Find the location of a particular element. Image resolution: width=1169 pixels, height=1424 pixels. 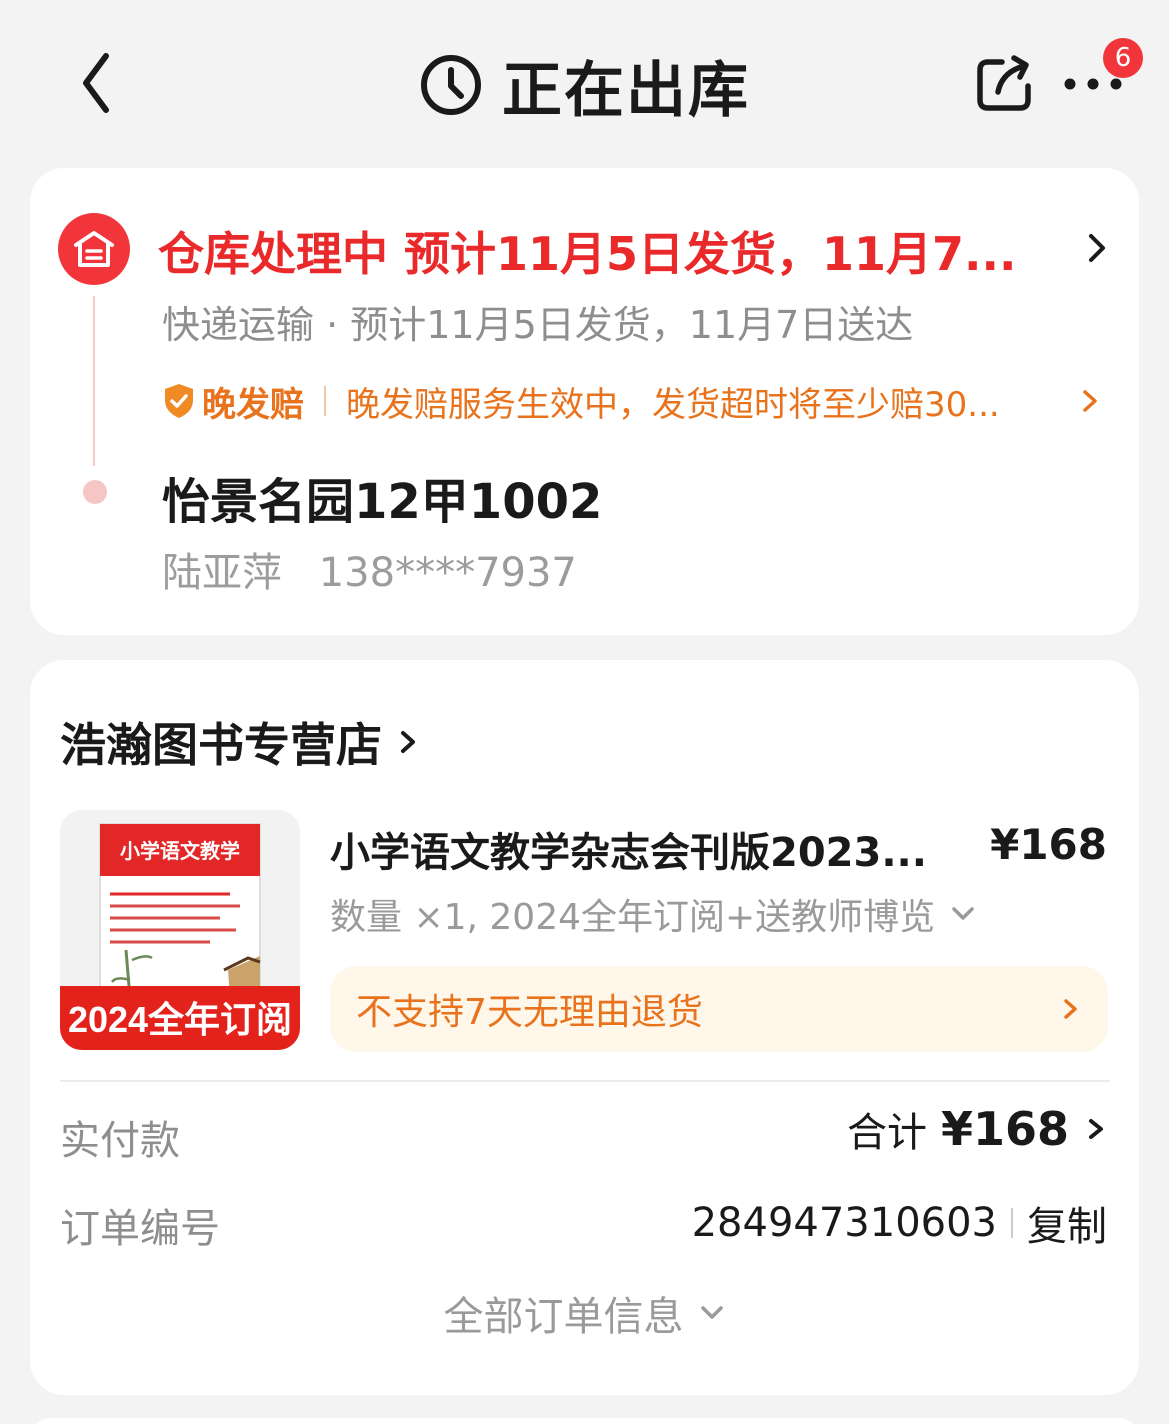

shop-link: 浩瀚图书专营店 is located at coordinates (240, 742).